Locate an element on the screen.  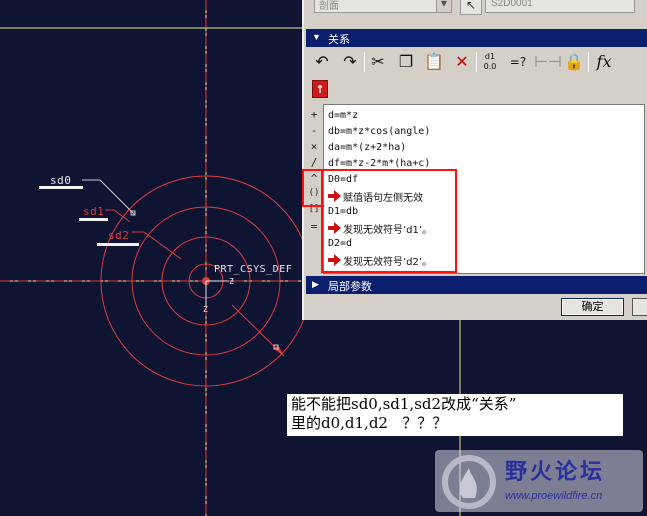
pointer-arrow-icon: ↖ is located at coordinates (471, 6).